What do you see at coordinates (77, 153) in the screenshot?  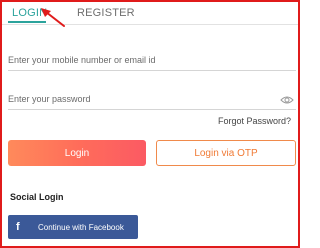 I see `login-button: Login` at bounding box center [77, 153].